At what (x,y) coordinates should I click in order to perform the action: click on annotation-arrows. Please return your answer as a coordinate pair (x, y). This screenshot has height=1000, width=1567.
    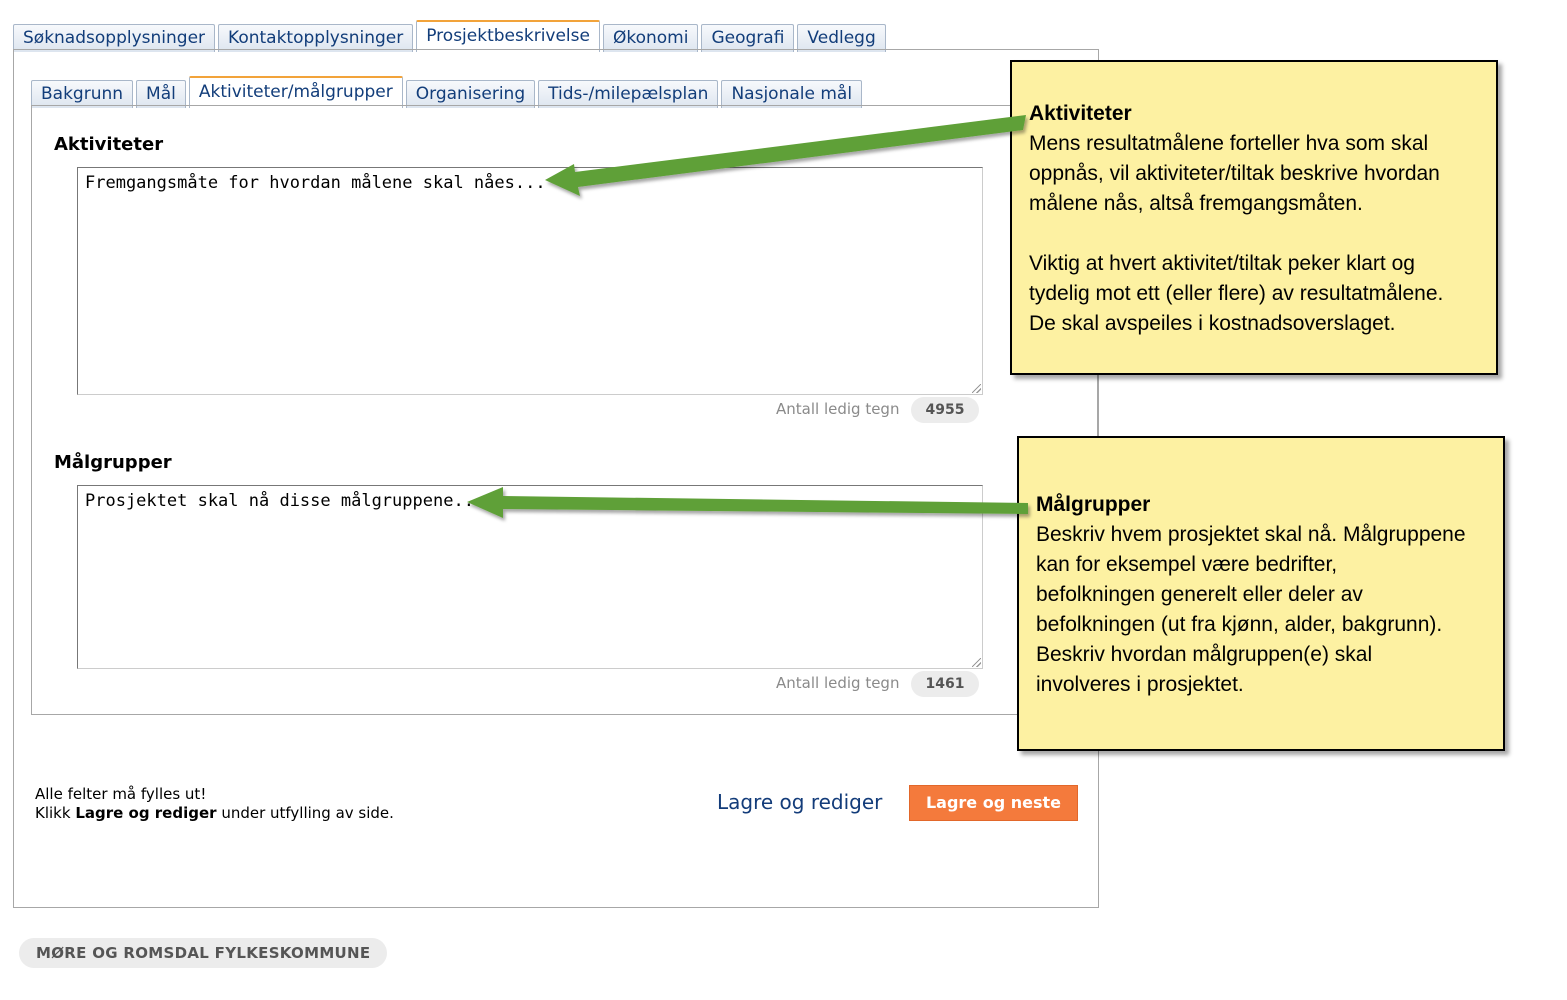
    Looking at the image, I should click on (747, 316).